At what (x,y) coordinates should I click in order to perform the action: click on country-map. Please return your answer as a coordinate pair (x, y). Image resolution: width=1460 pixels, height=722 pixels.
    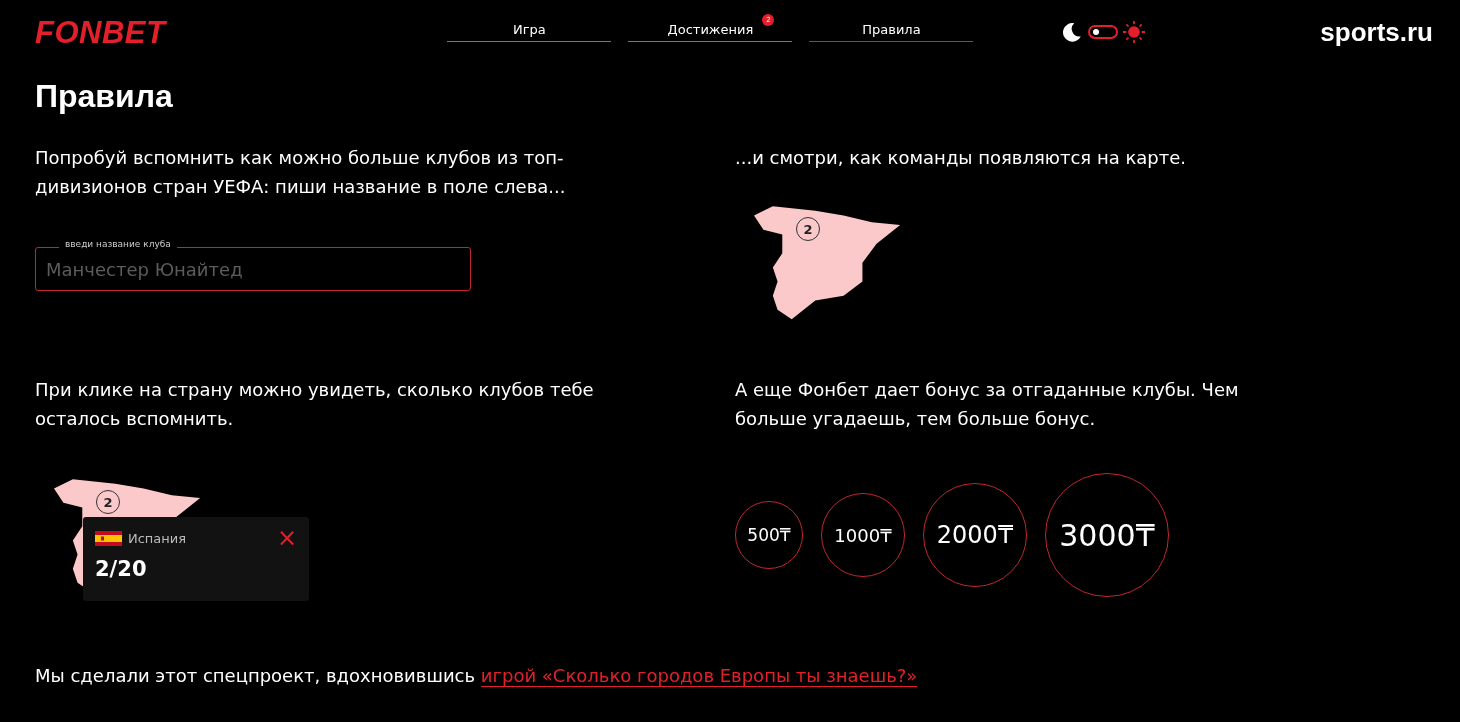
    Looking at the image, I should click on (827, 263).